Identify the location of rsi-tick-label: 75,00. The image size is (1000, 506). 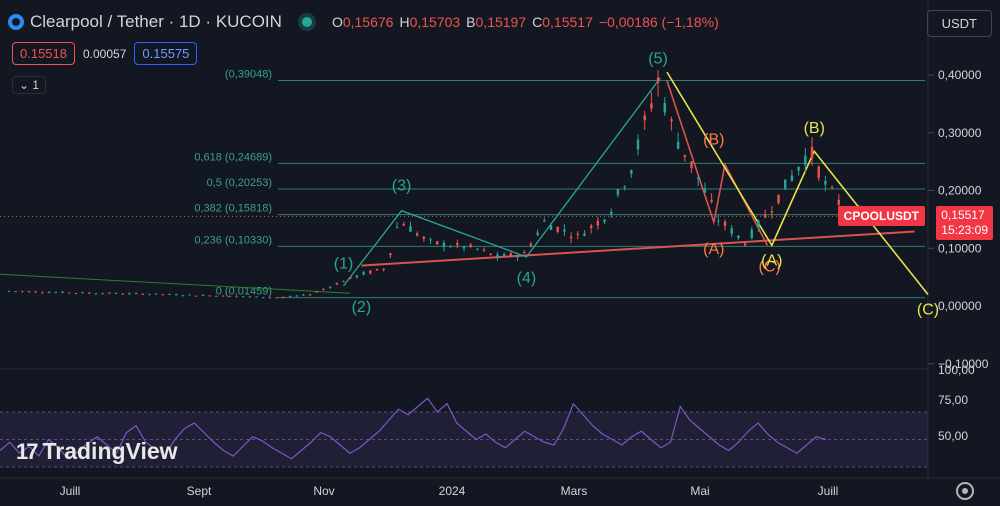
(953, 400).